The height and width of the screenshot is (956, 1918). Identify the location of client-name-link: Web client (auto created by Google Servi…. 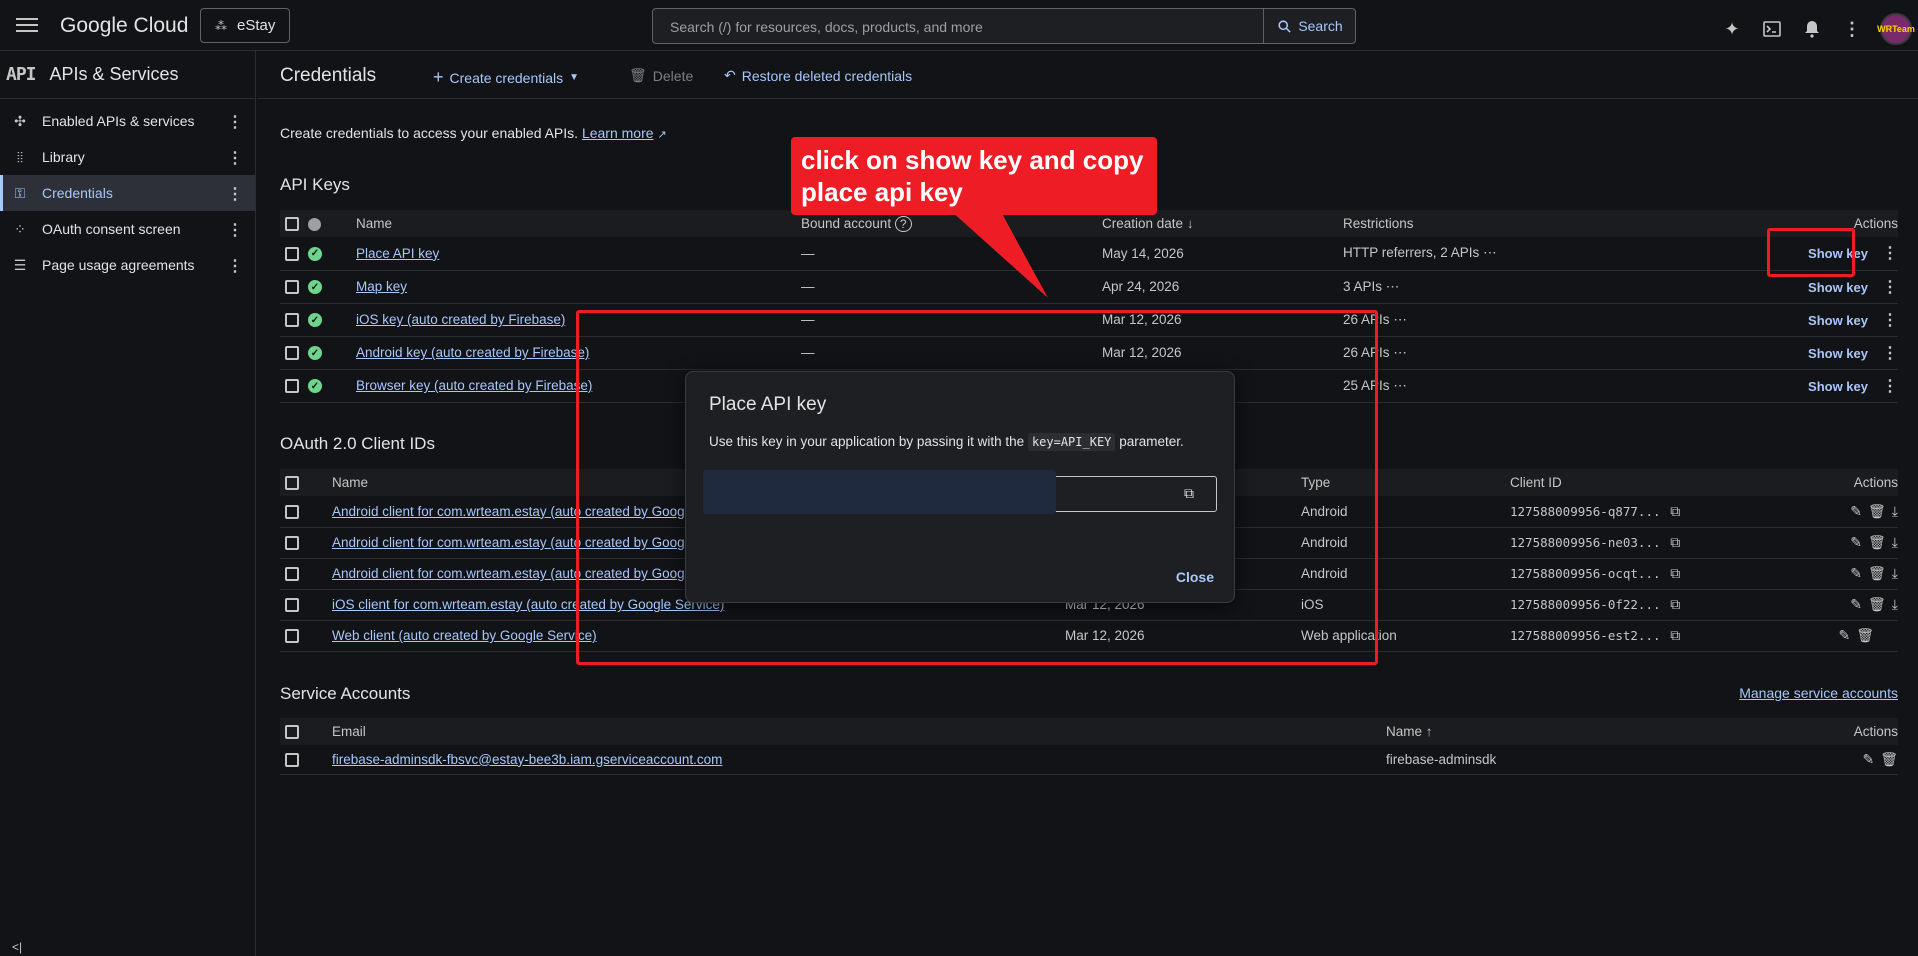
(464, 635).